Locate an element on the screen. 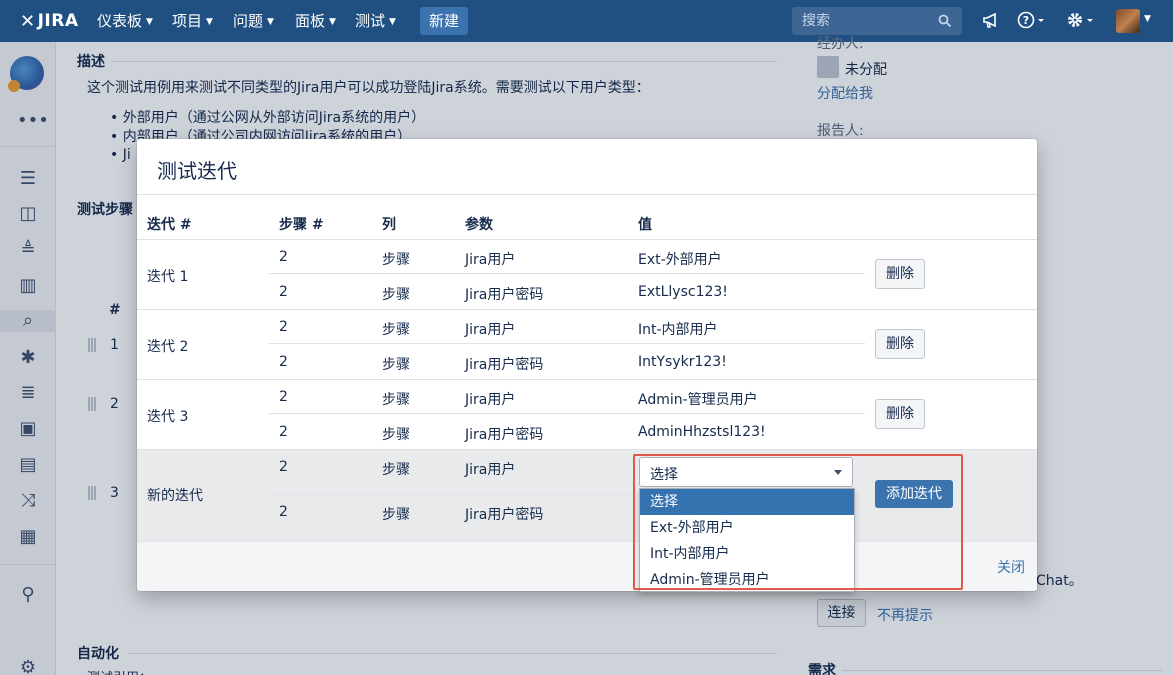 This screenshot has height=675, width=1173. column-header-iteration: 迭代 # is located at coordinates (169, 225).